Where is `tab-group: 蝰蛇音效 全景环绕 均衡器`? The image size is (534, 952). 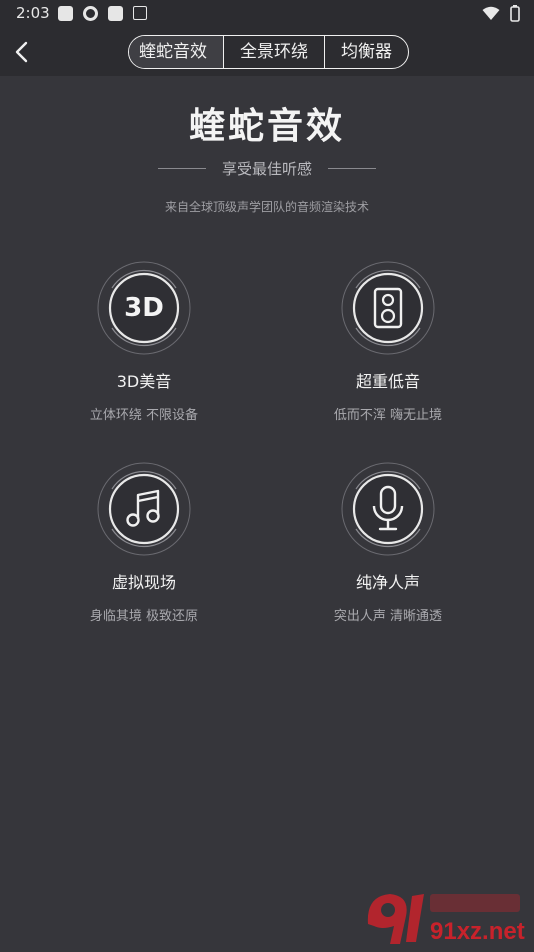 tab-group: 蝰蛇音效 全景环绕 均衡器 is located at coordinates (268, 52).